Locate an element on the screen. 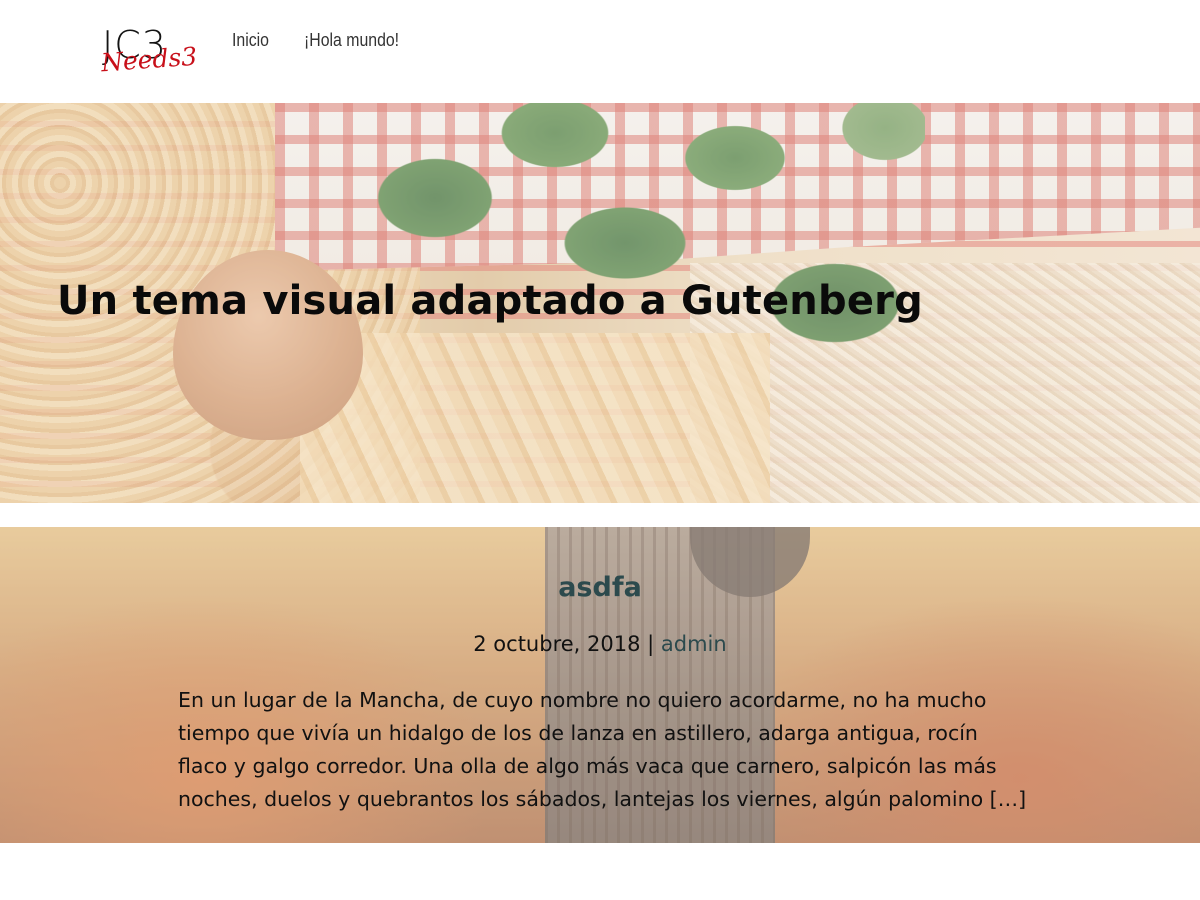 The width and height of the screenshot is (1200, 900). nav-item-inicio: Inicio is located at coordinates (250, 40).